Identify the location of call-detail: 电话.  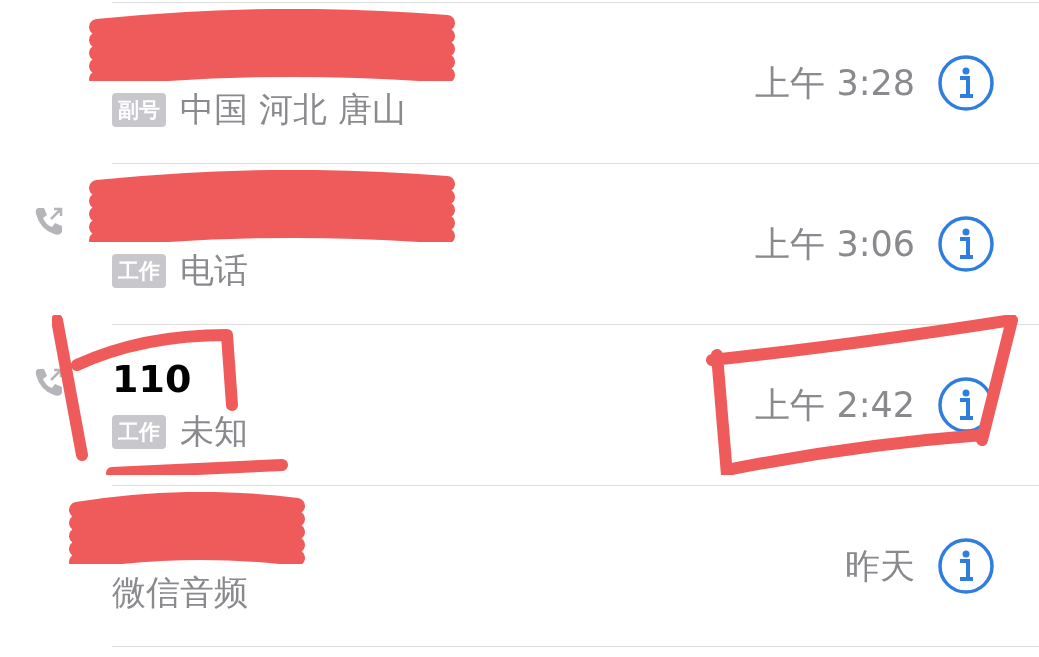
(214, 270).